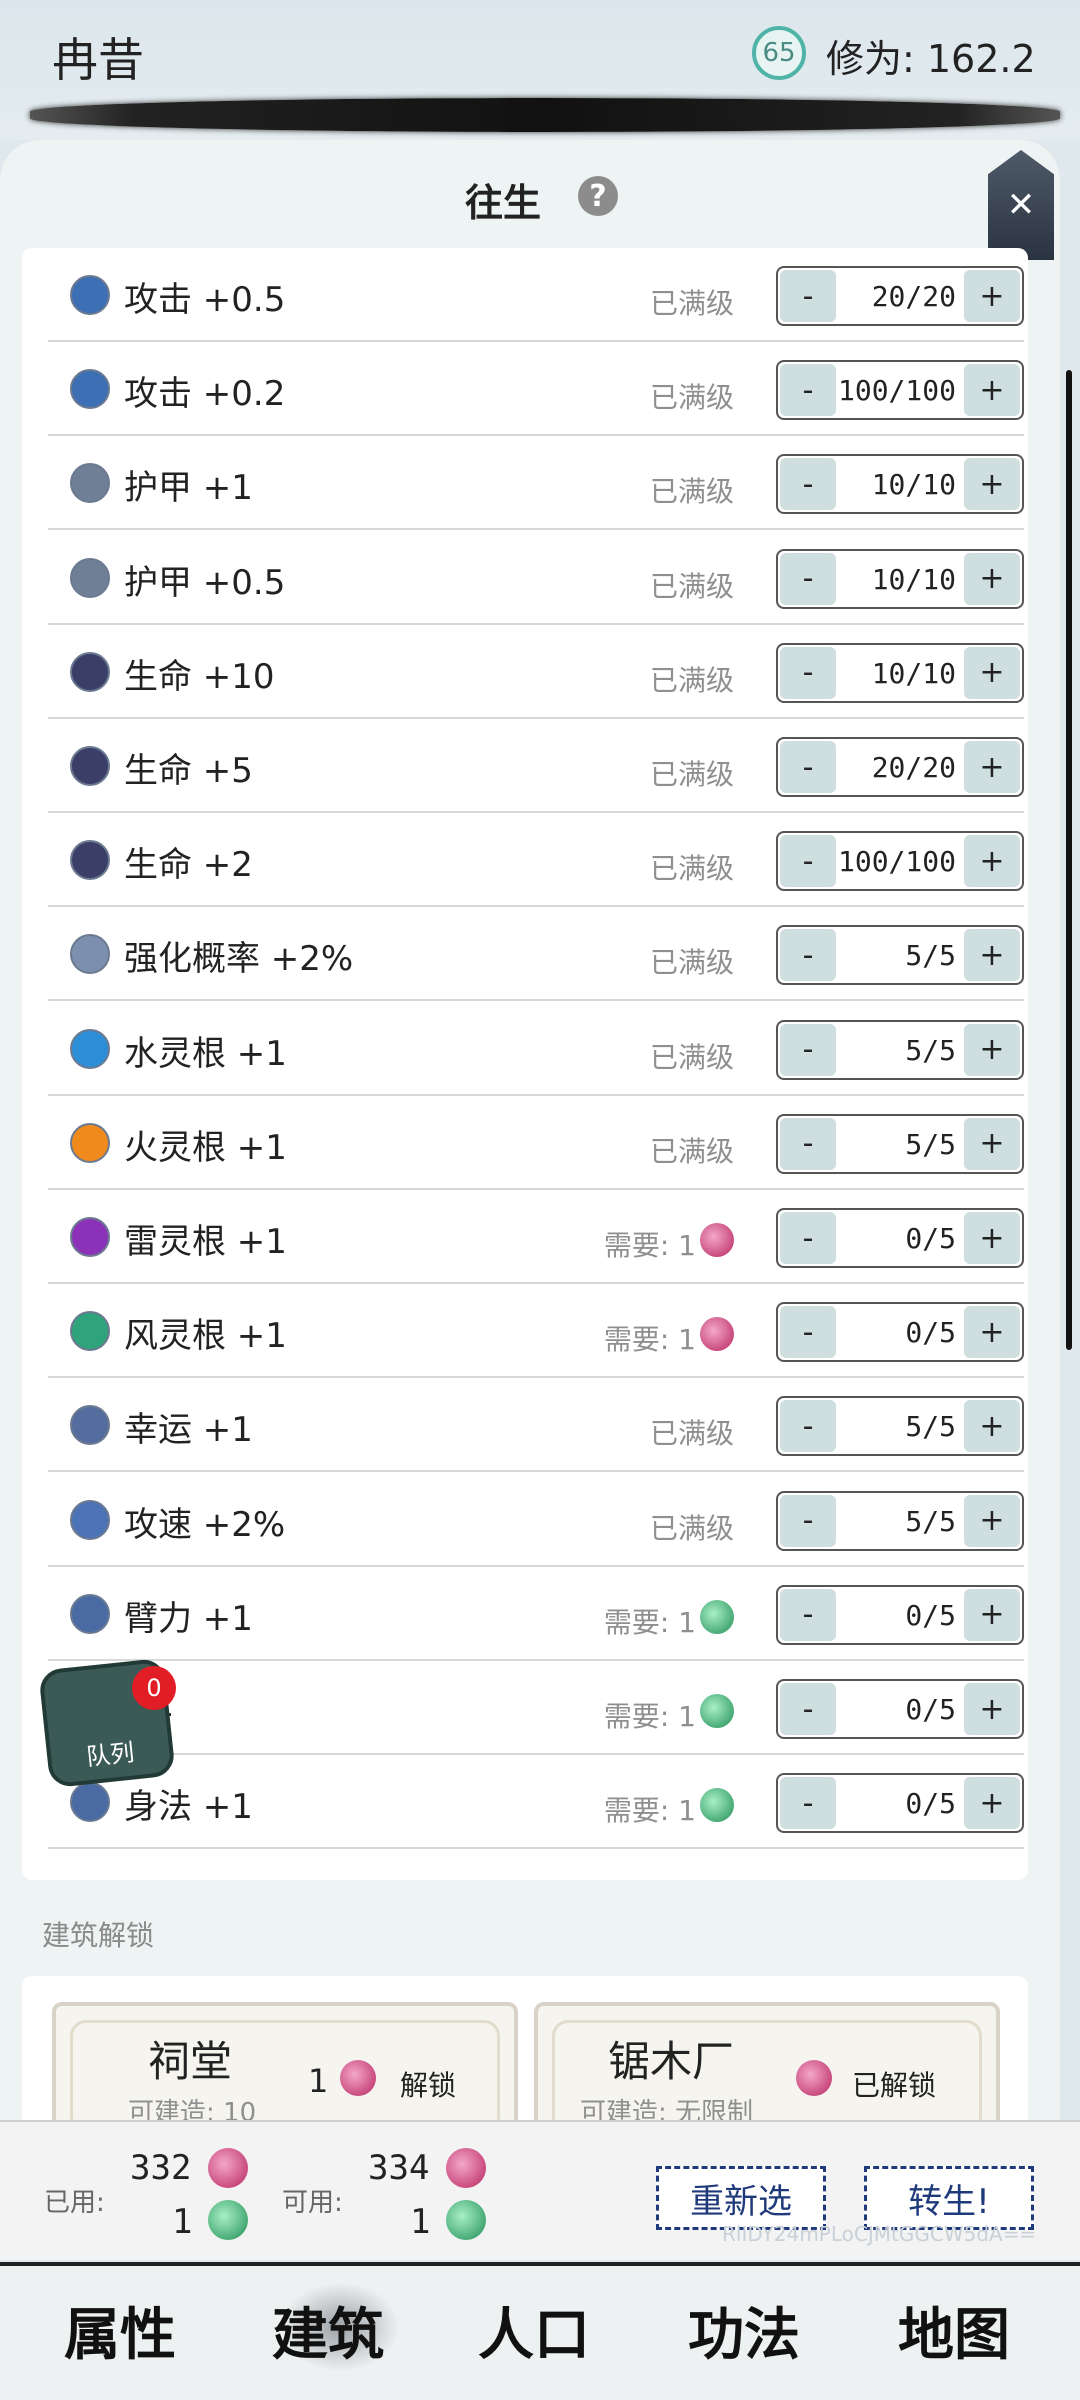 The height and width of the screenshot is (2400, 1080). I want to click on nav-map: 地图, so click(954, 2330).